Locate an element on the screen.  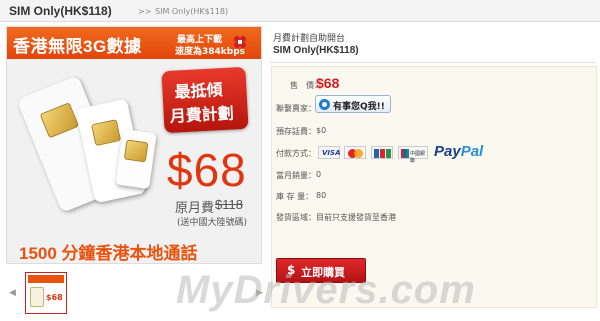
product-thumbnail: $68 is located at coordinates (46, 293).